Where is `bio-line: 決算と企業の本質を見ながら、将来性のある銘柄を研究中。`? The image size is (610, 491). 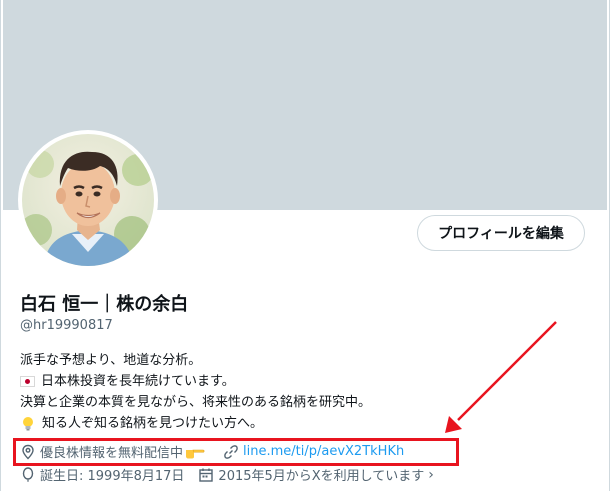
bio-line: 決算と企業の本質を見ながら、将来性のある銘柄を研究中。 is located at coordinates (196, 402).